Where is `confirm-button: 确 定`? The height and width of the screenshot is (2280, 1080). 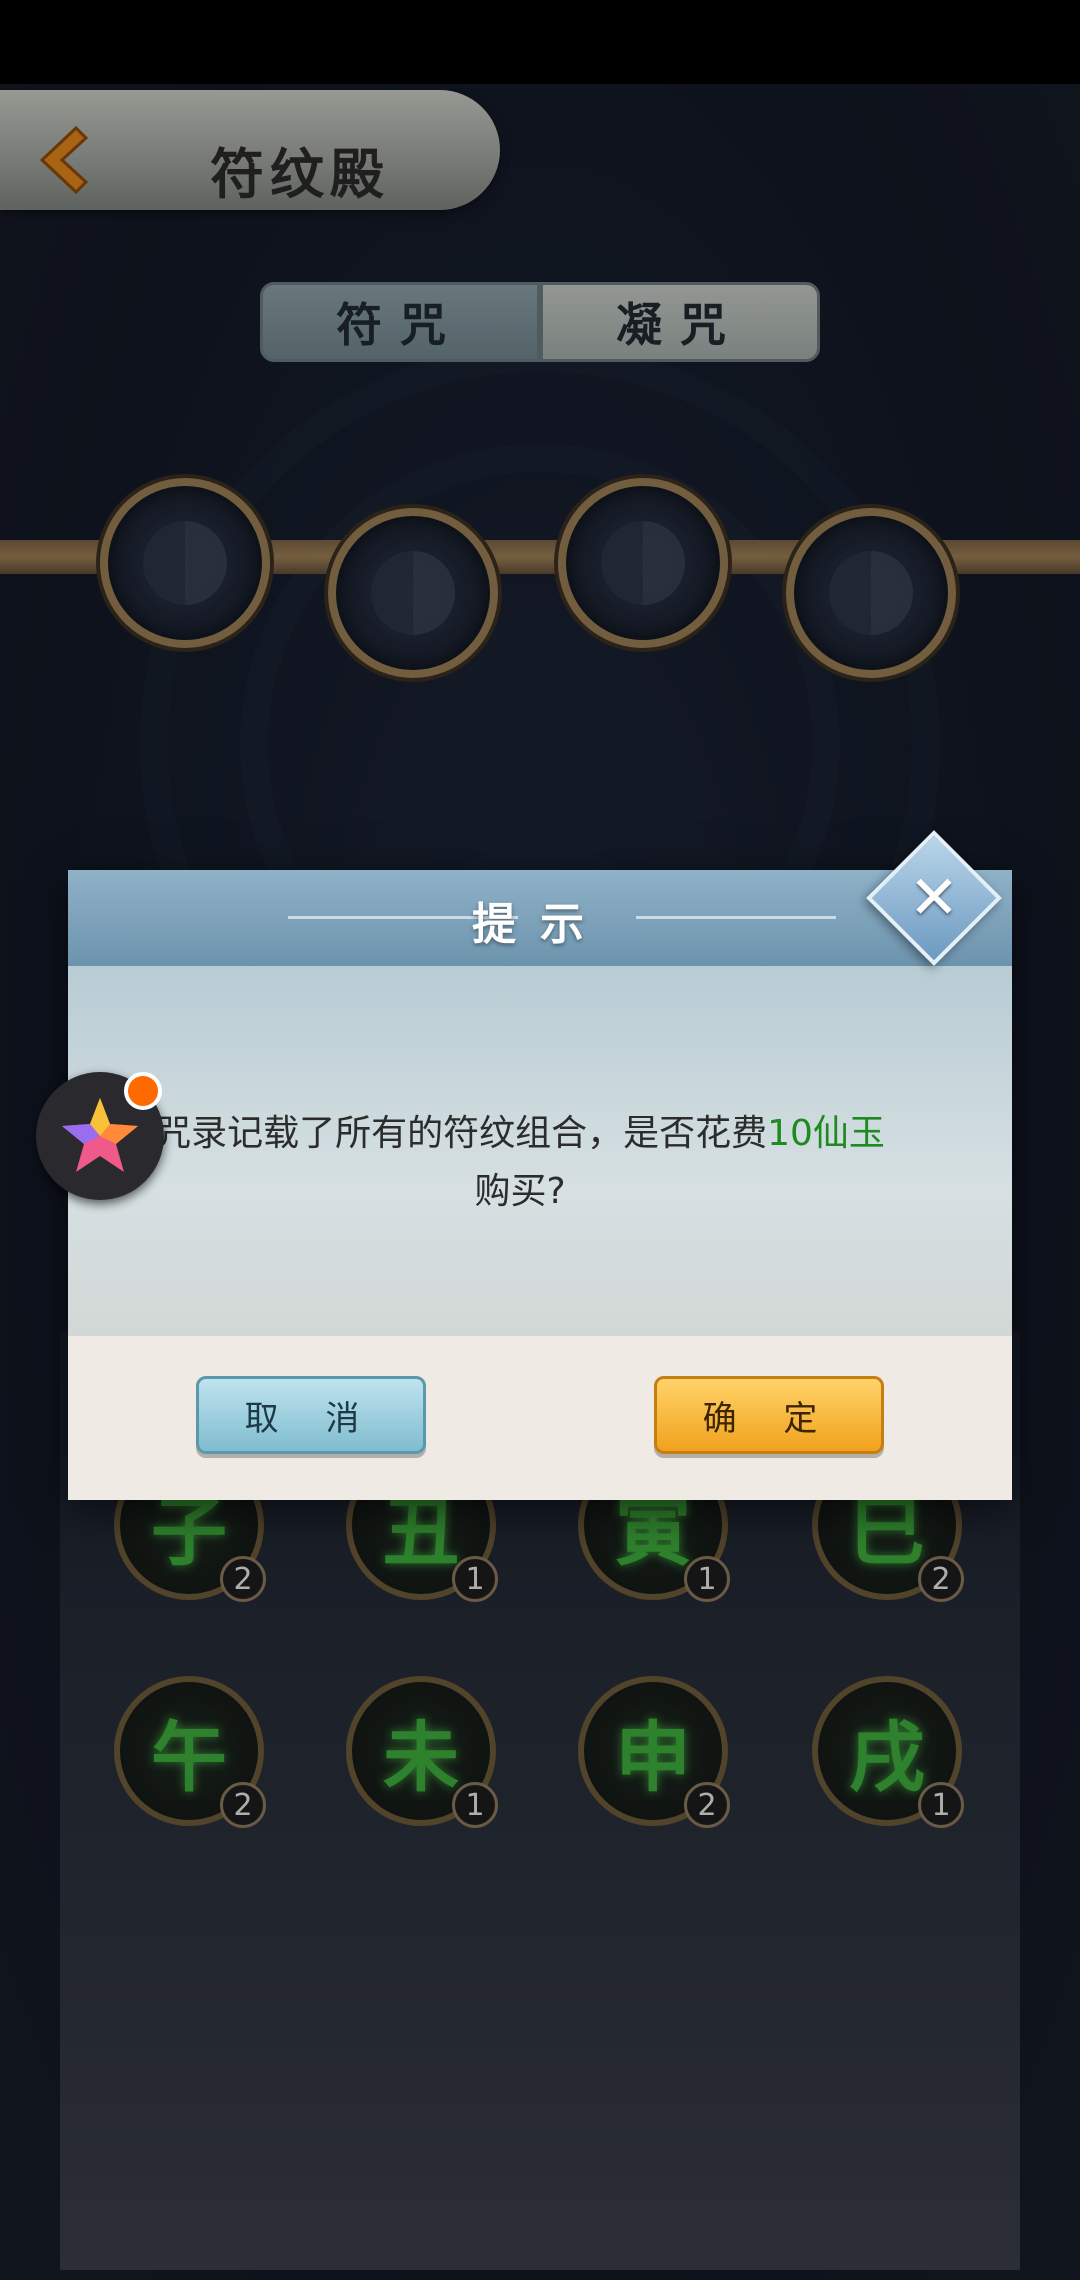
confirm-button: 确 定 is located at coordinates (769, 1415).